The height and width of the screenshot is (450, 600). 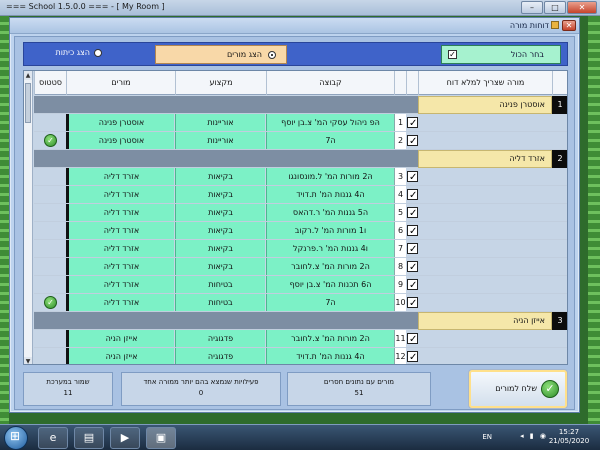 What do you see at coordinates (28, 103) in the screenshot?
I see `scroll-thumb` at bounding box center [28, 103].